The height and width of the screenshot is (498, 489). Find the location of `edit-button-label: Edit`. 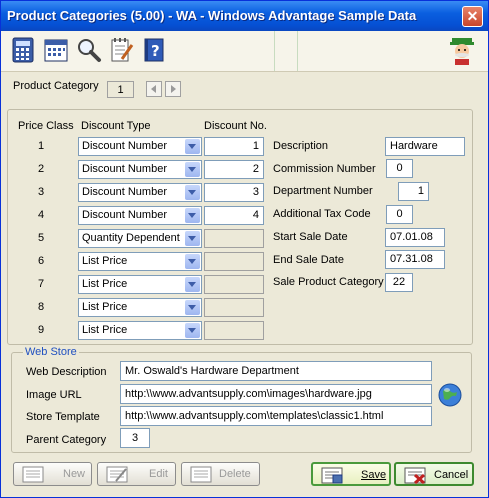

edit-button-label: Edit is located at coordinates (158, 474).